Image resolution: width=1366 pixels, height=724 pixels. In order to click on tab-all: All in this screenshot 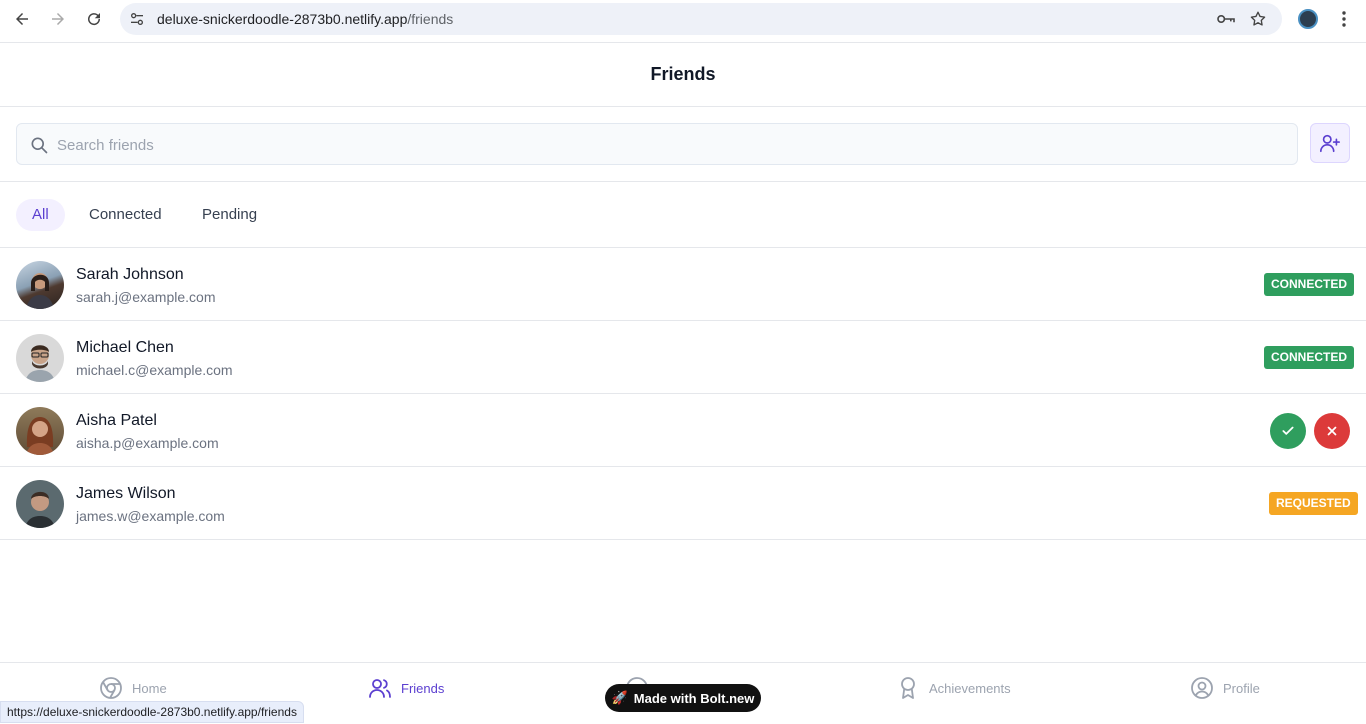, I will do `click(40, 215)`.